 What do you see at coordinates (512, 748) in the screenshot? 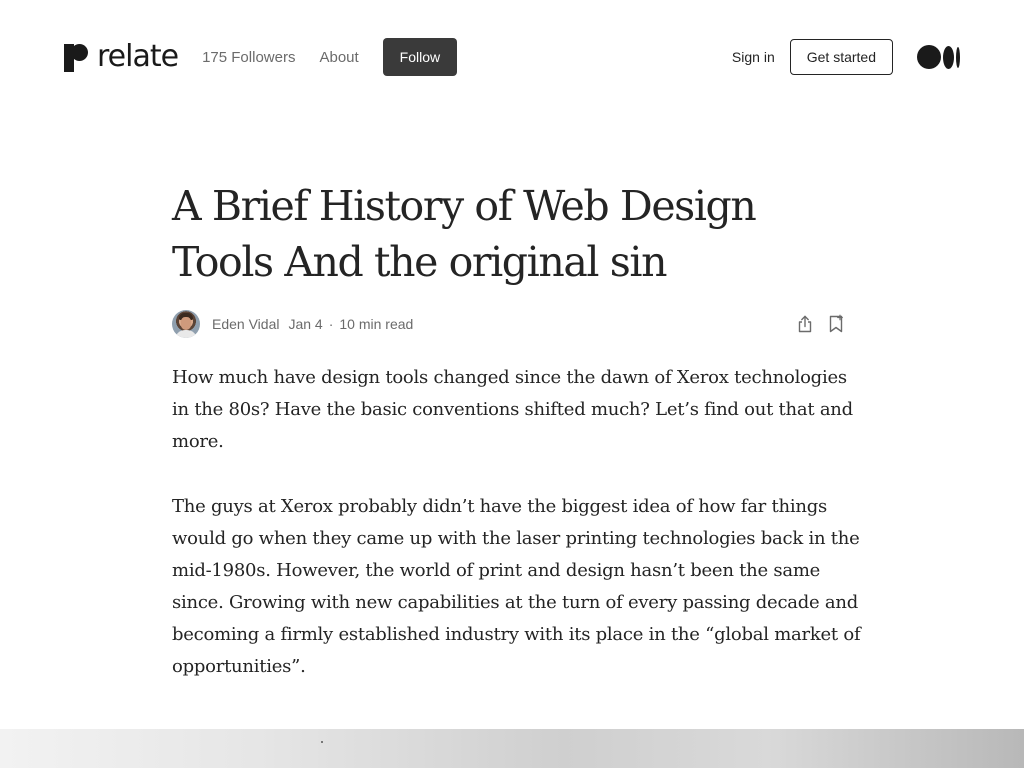
I see `article-hero-image` at bounding box center [512, 748].